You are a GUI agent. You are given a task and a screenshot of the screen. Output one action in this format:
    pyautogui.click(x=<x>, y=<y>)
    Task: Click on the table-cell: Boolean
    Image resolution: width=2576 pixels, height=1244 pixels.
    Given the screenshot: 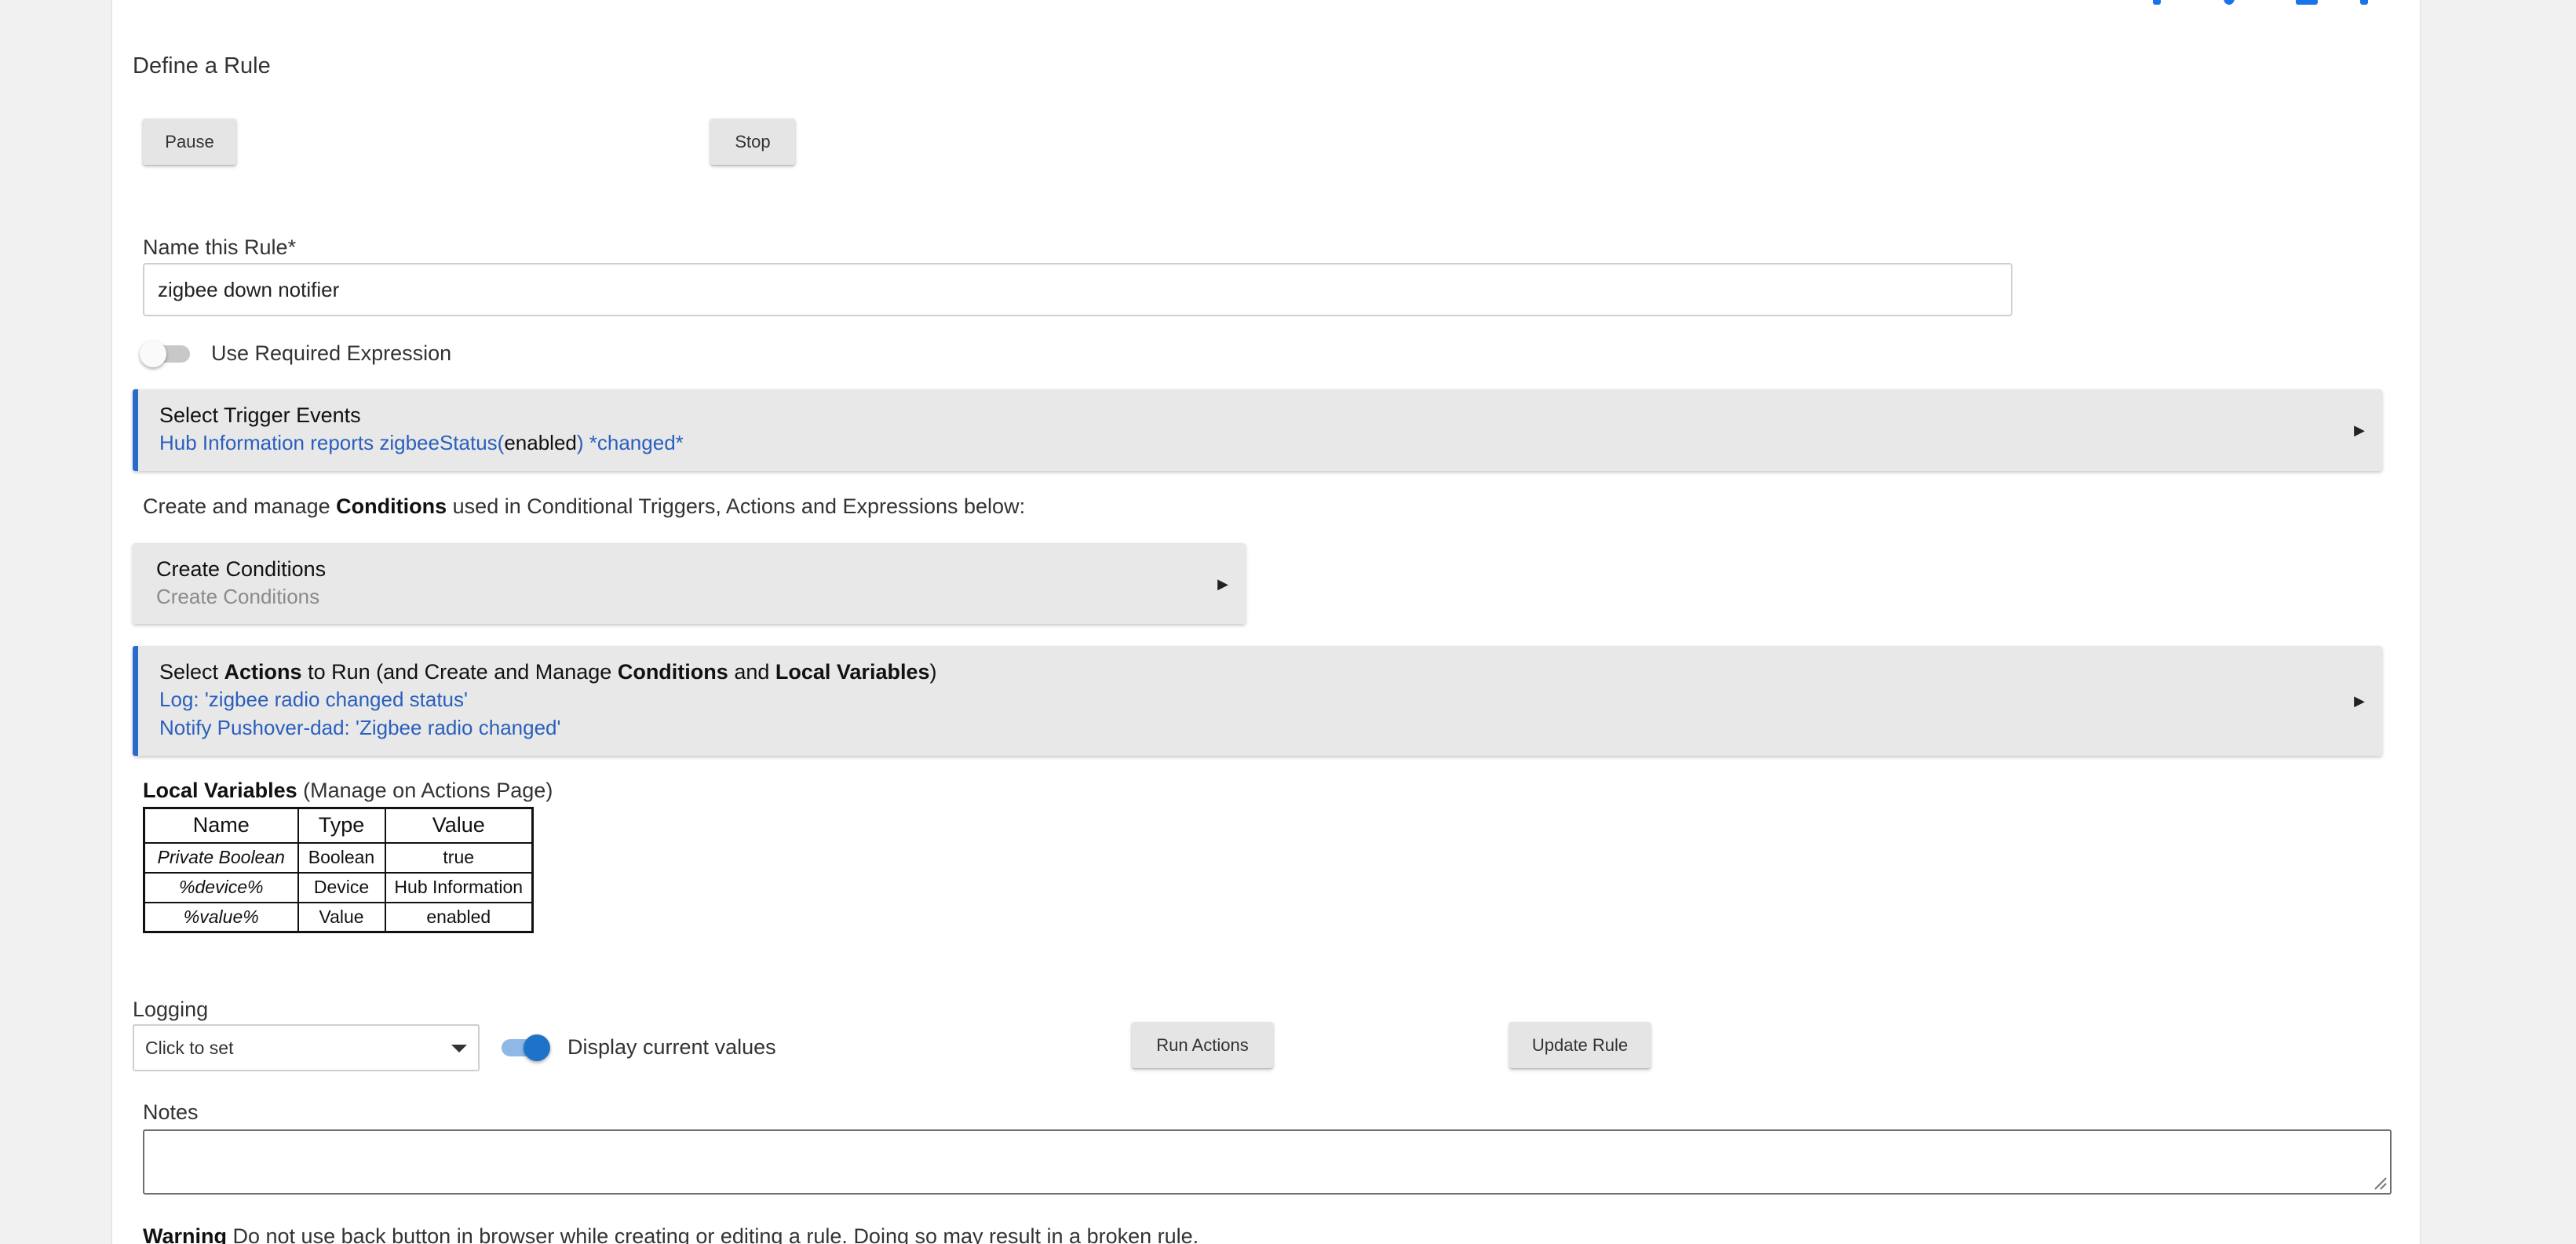 What is the action you would take?
    pyautogui.click(x=341, y=857)
    